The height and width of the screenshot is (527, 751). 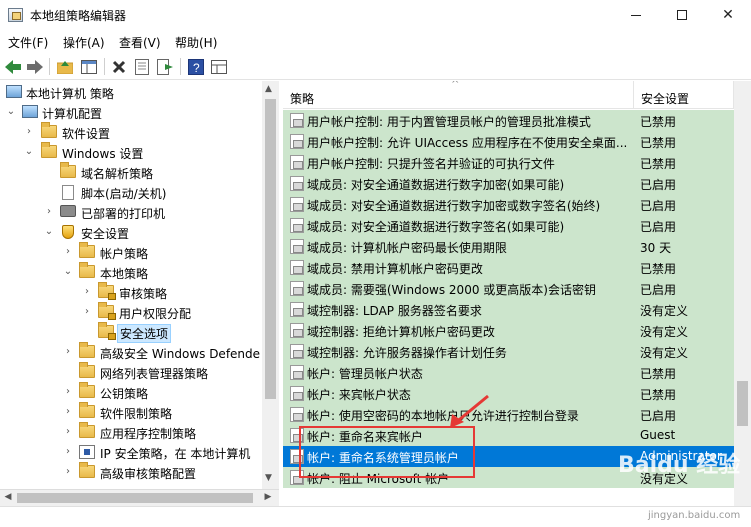 What do you see at coordinates (154, 374) in the screenshot?
I see `tree-node-label: 网络列表管理器策略` at bounding box center [154, 374].